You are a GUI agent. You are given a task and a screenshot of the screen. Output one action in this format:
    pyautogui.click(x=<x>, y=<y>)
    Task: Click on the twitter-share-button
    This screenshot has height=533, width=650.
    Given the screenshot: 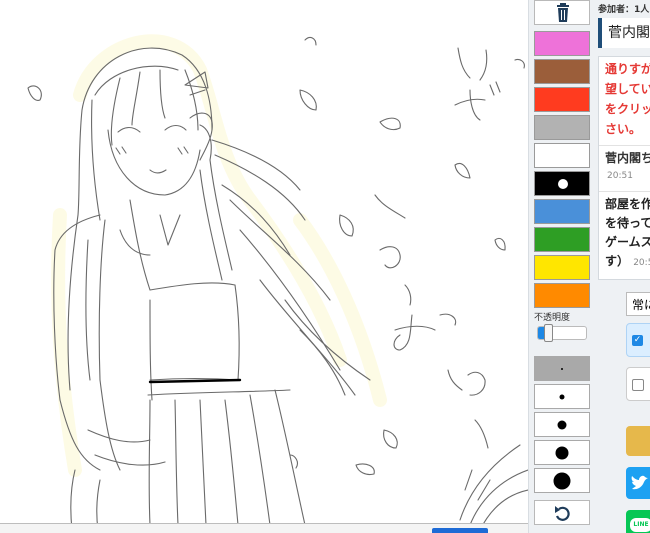 What is the action you would take?
    pyautogui.click(x=638, y=483)
    